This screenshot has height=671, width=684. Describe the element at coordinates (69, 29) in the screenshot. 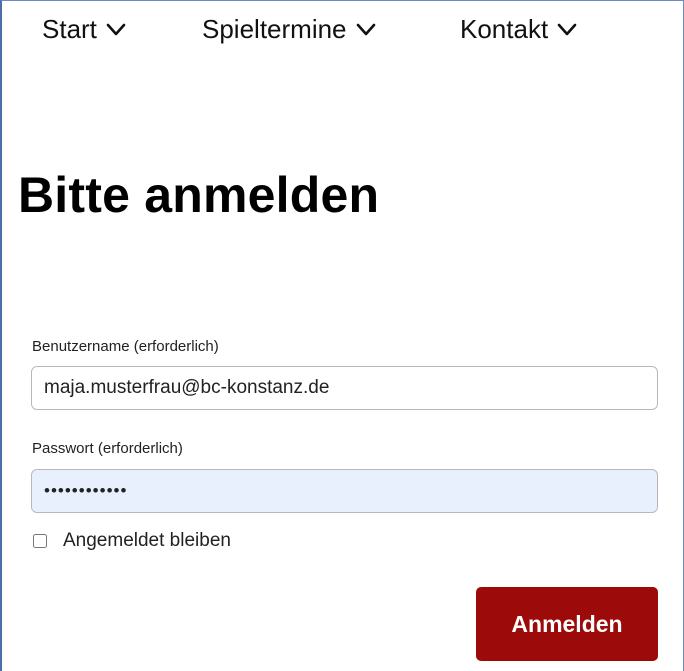

I see `nav-item-label: Start` at that location.